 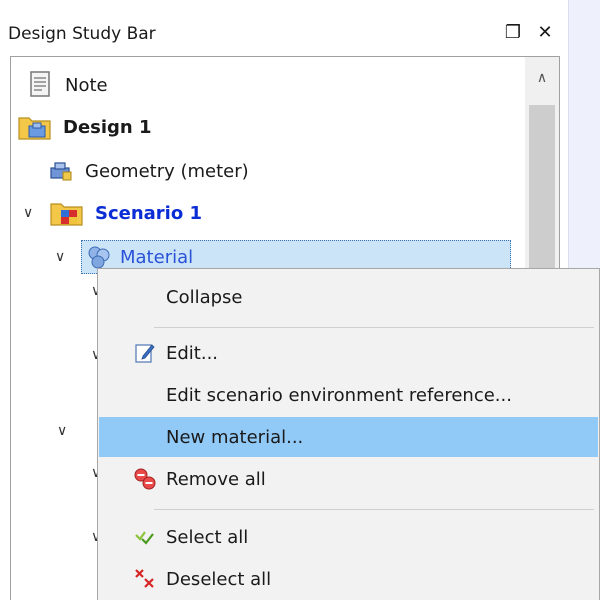 What do you see at coordinates (82, 34) in the screenshot?
I see `panel-title: Design Study Bar` at bounding box center [82, 34].